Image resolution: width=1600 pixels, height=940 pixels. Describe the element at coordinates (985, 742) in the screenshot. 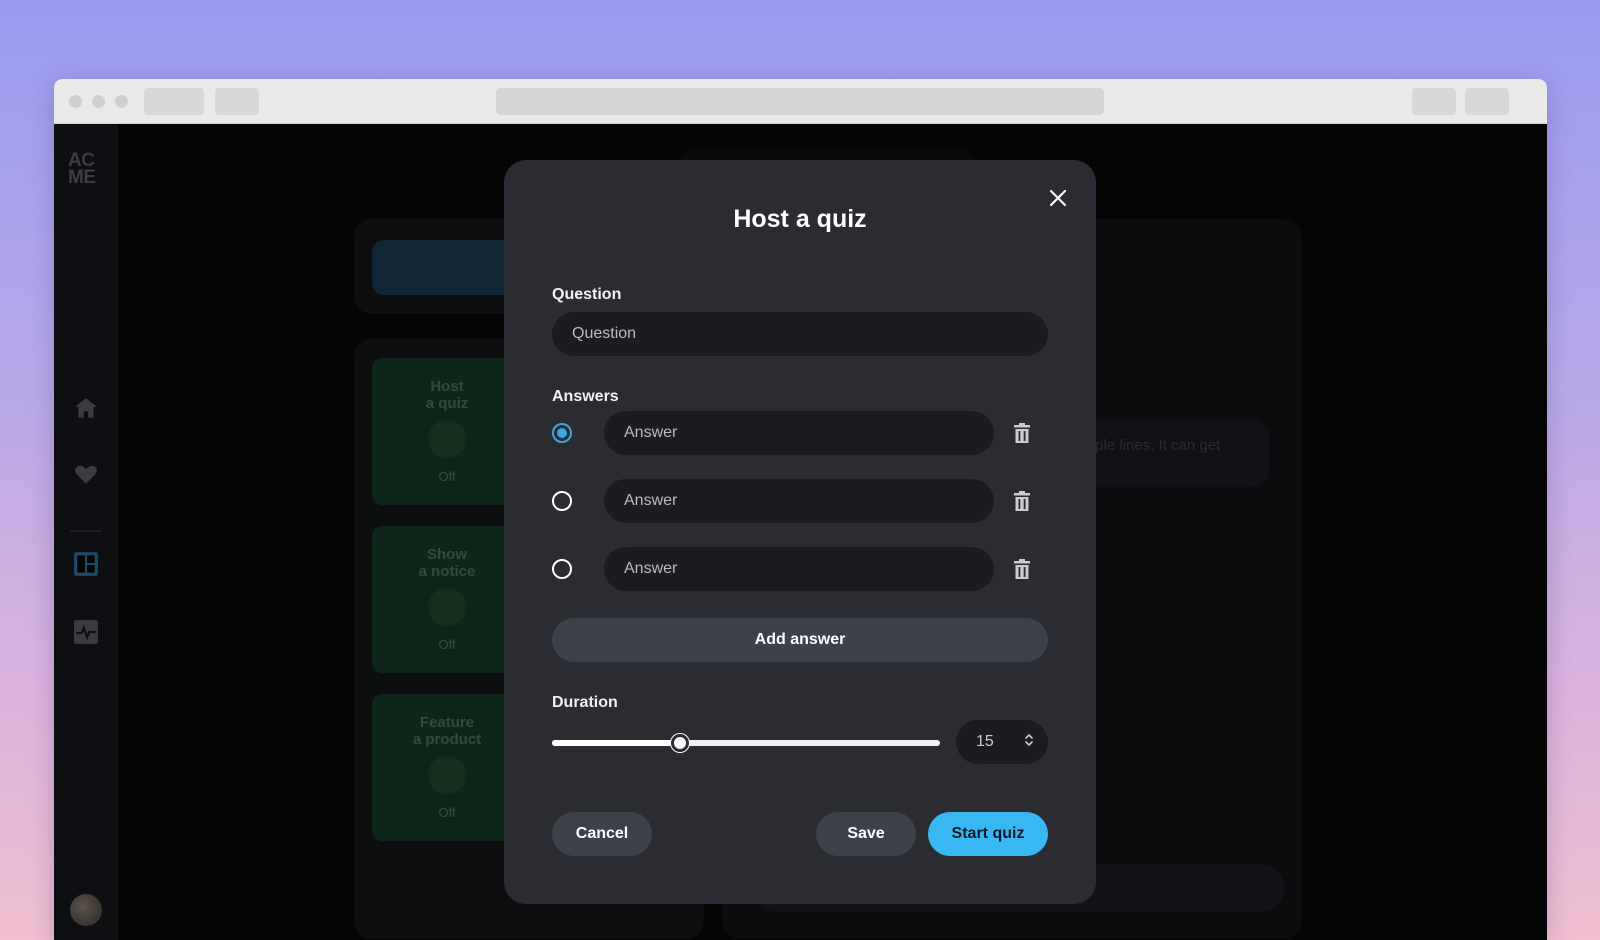

I see `duration-value: 15` at that location.